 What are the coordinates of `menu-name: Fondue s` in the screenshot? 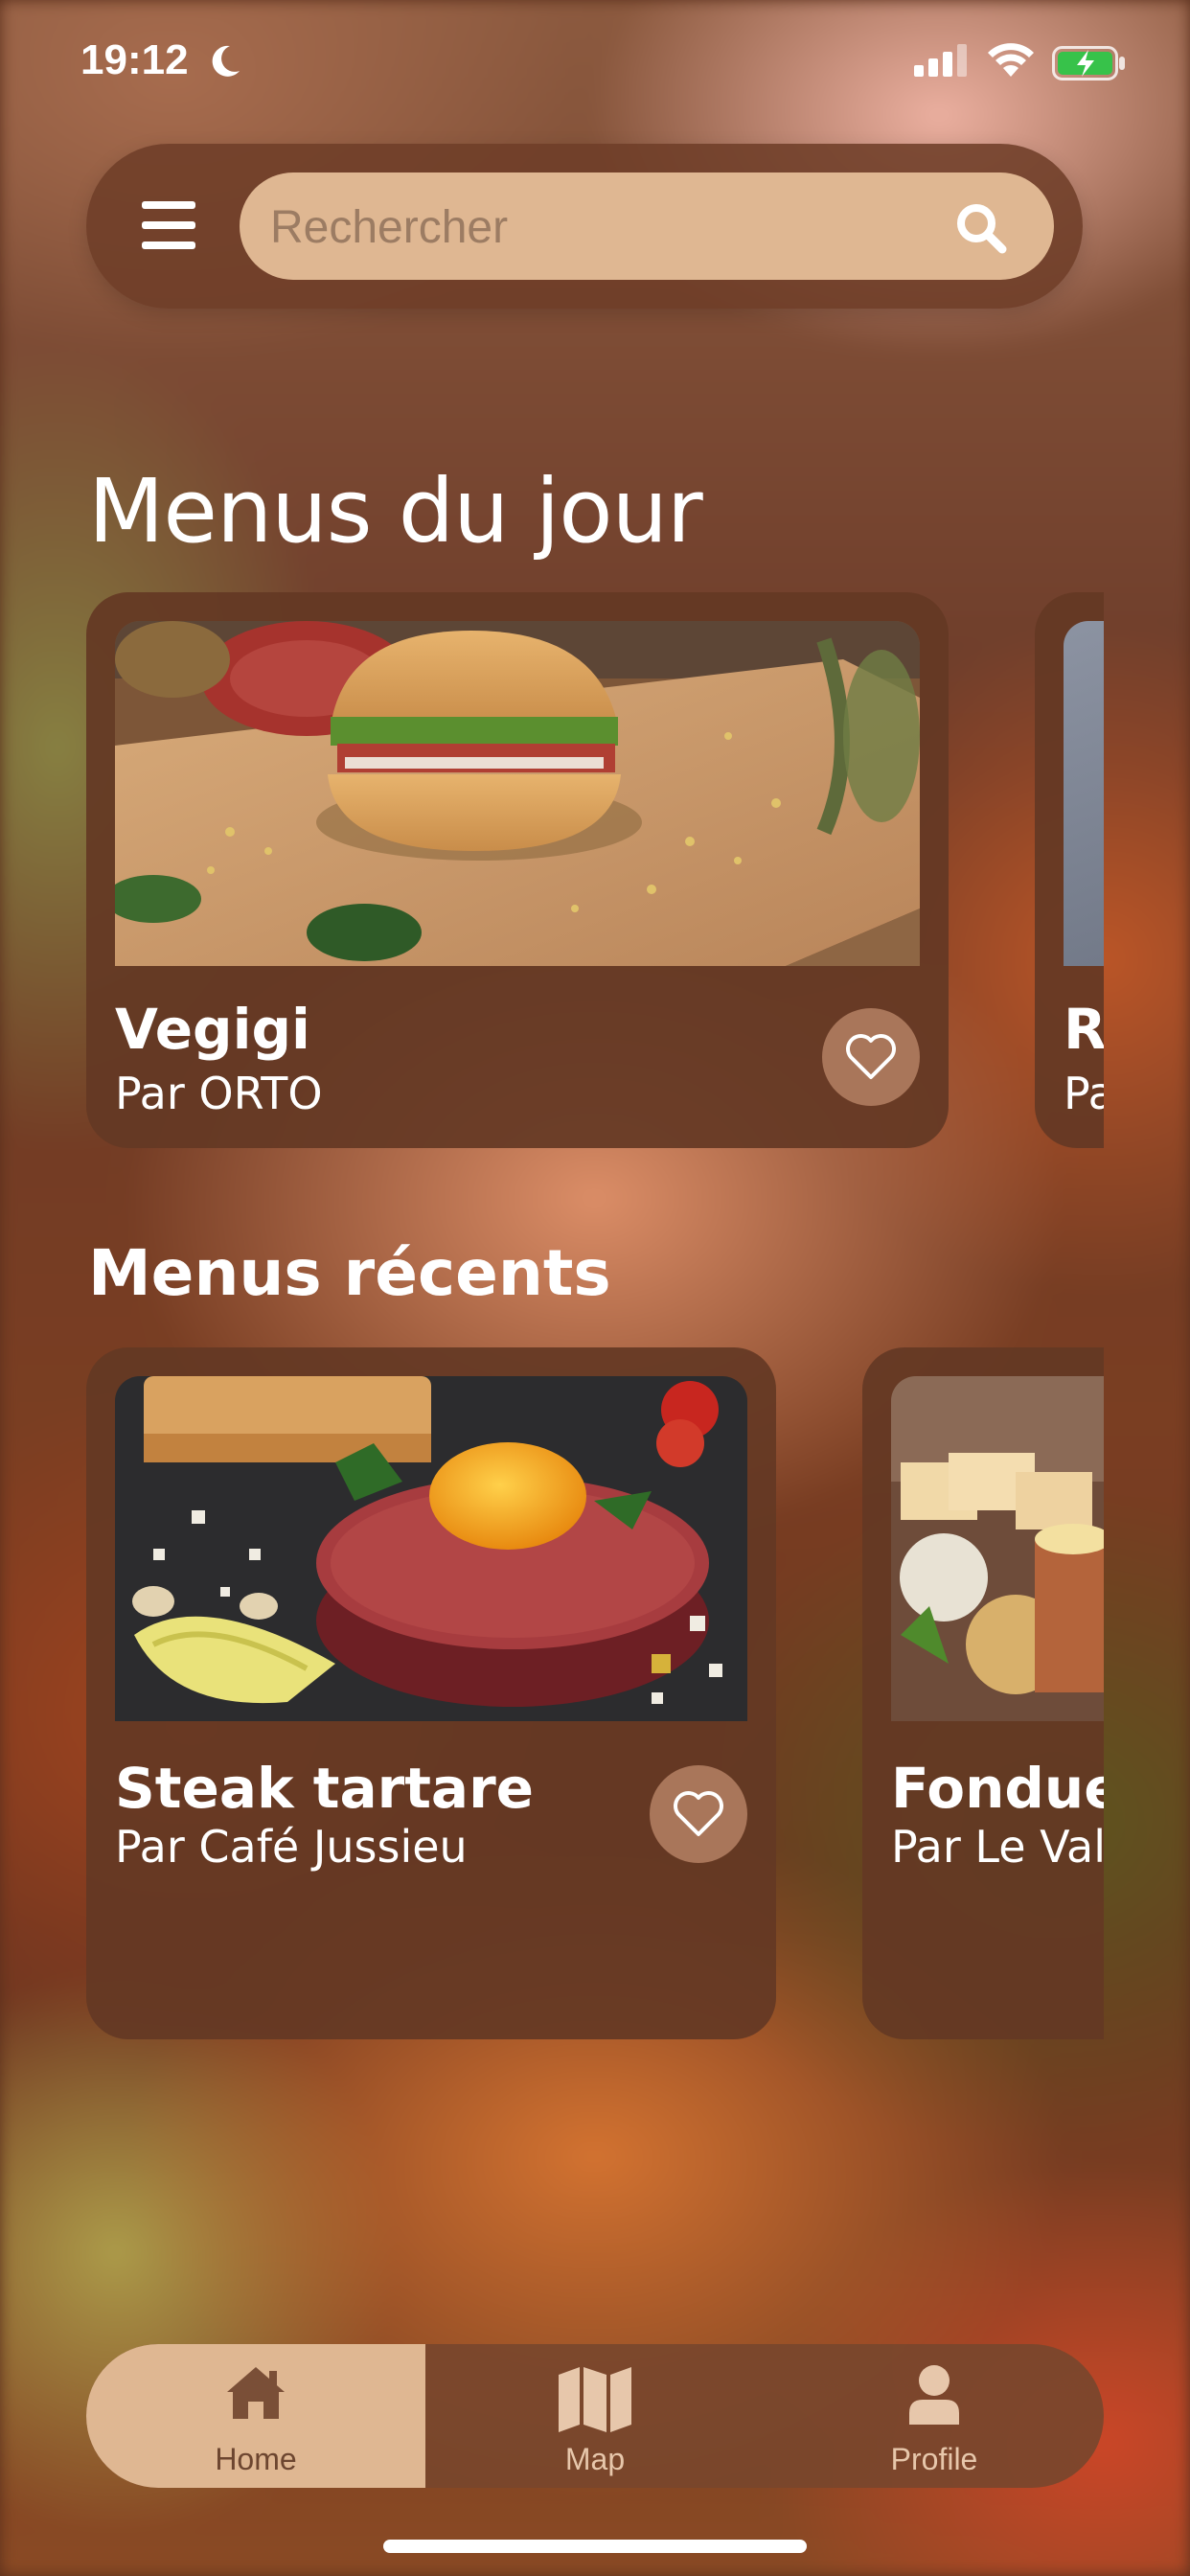 It's located at (998, 1788).